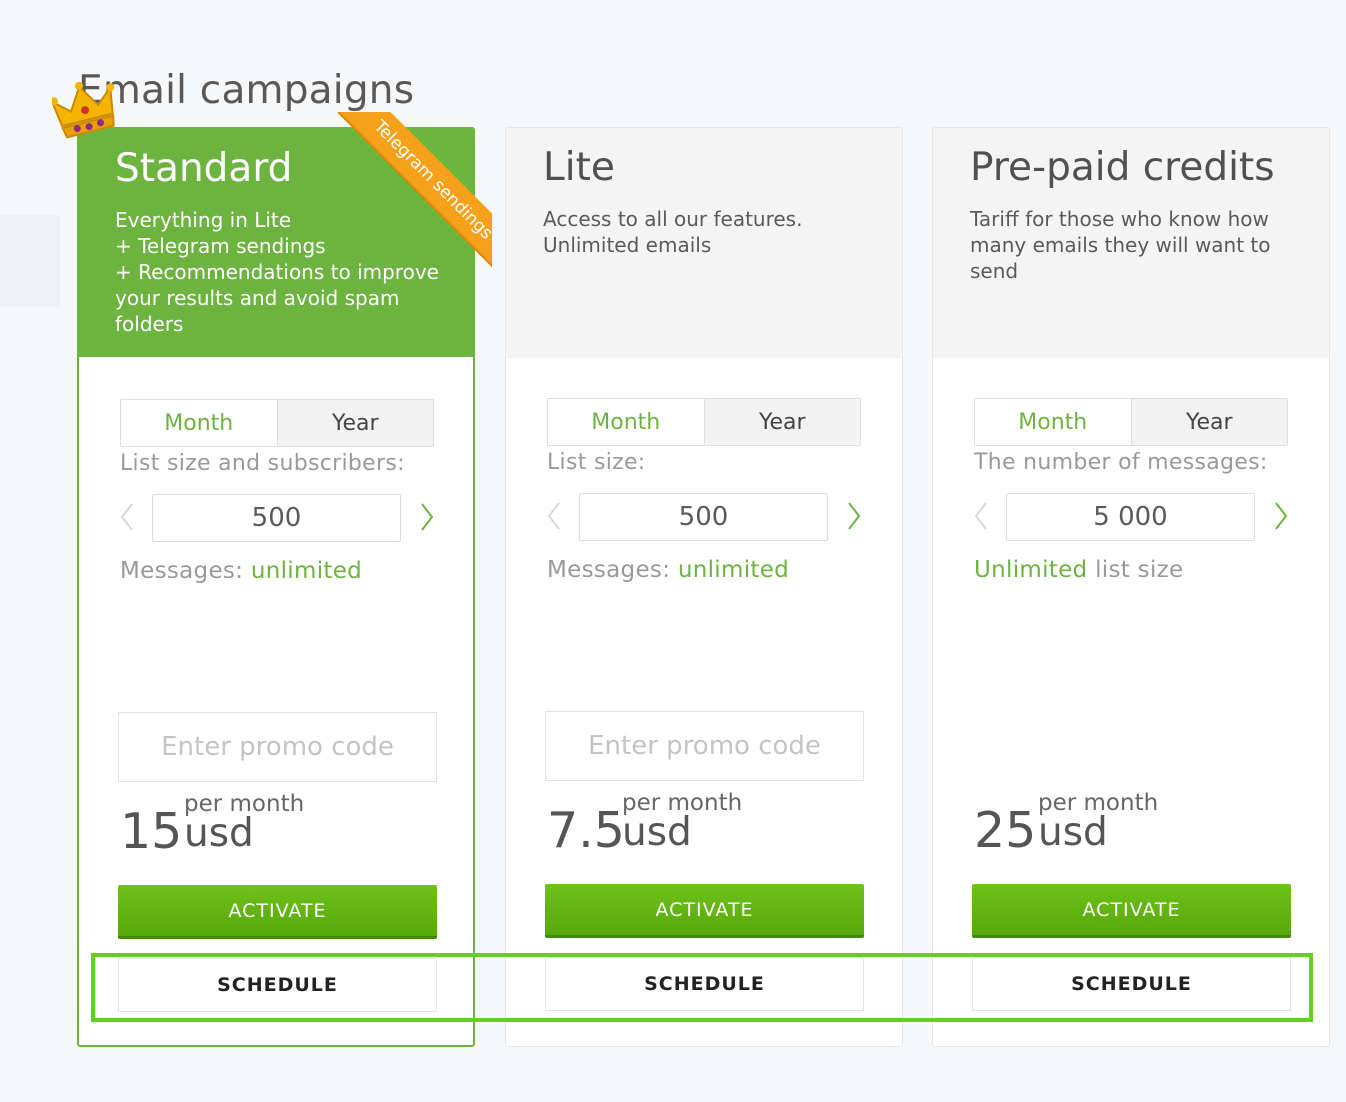 The image size is (1346, 1102). Describe the element at coordinates (246, 91) in the screenshot. I see `page-title: Email campaigns` at that location.